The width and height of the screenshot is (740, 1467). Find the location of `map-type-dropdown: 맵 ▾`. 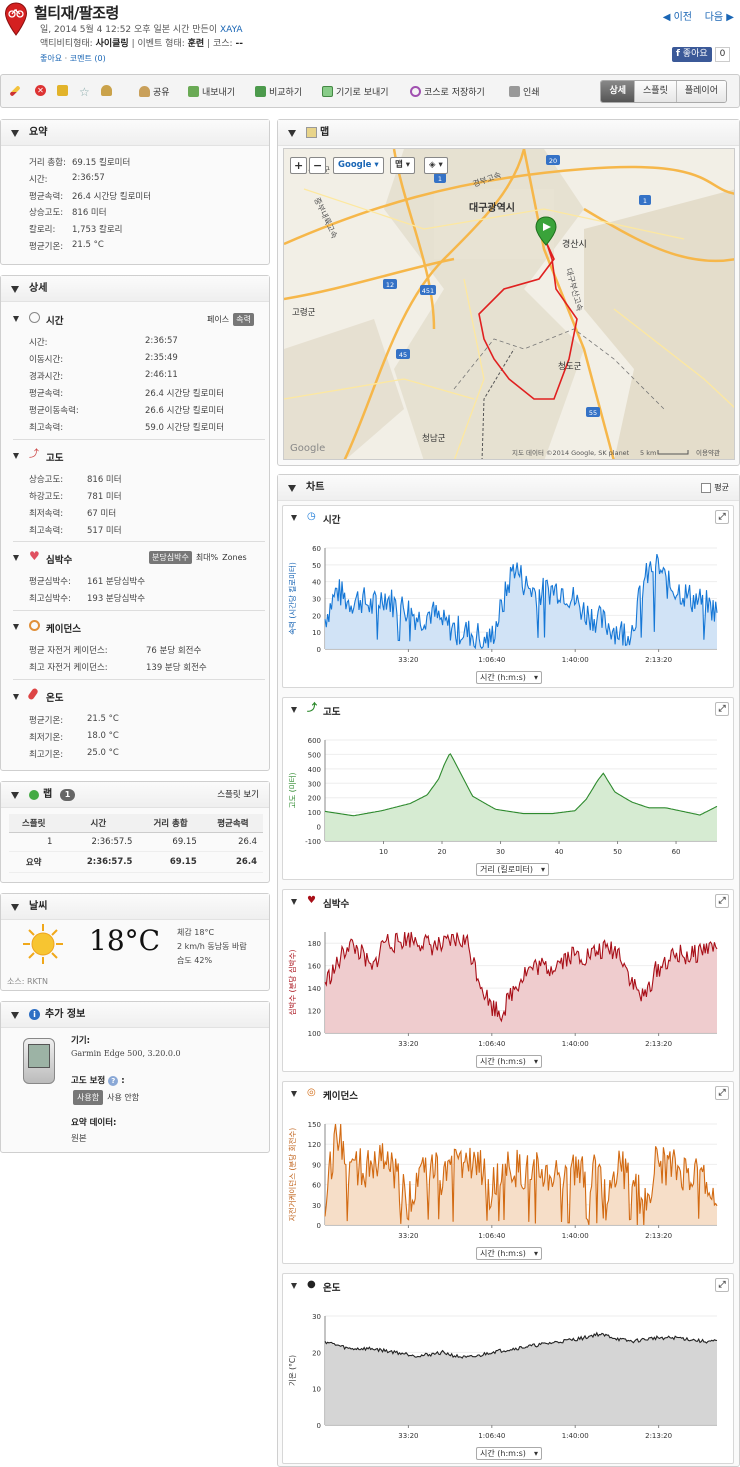

map-type-dropdown: 맵 ▾ is located at coordinates (403, 165).